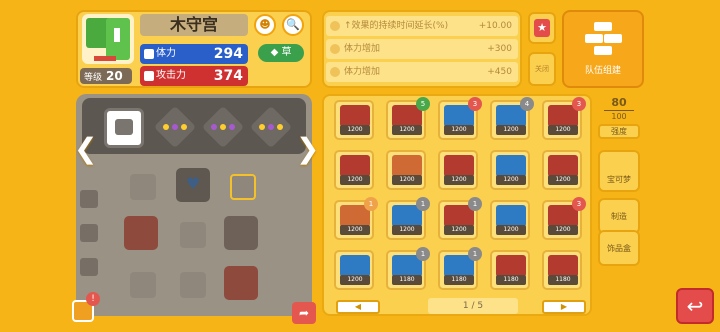 The width and height of the screenshot is (720, 332). Describe the element at coordinates (408, 118) in the screenshot. I see `stone-tile: 1200 5` at that location.